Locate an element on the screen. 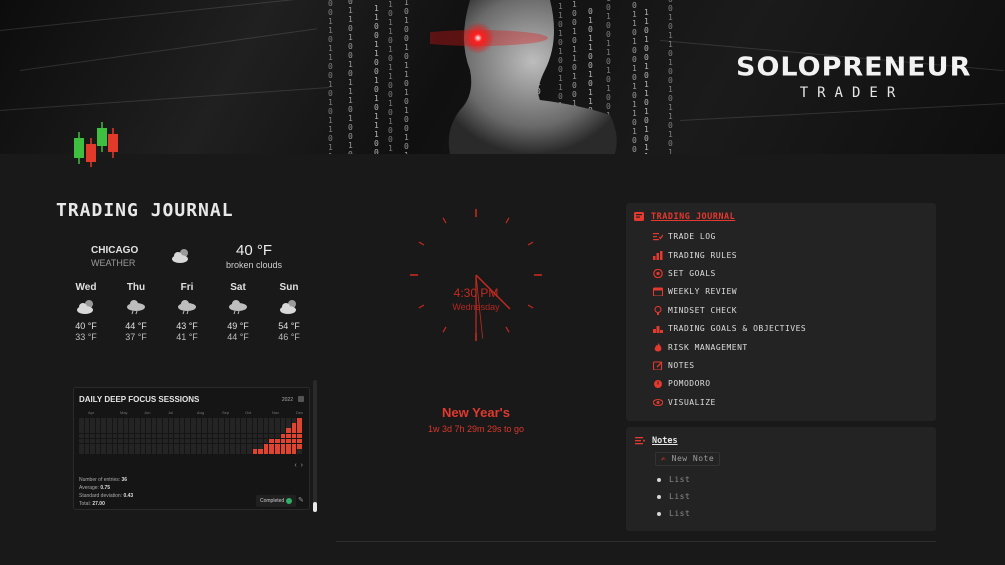  forecast-high: 43 °F is located at coordinates (187, 326).